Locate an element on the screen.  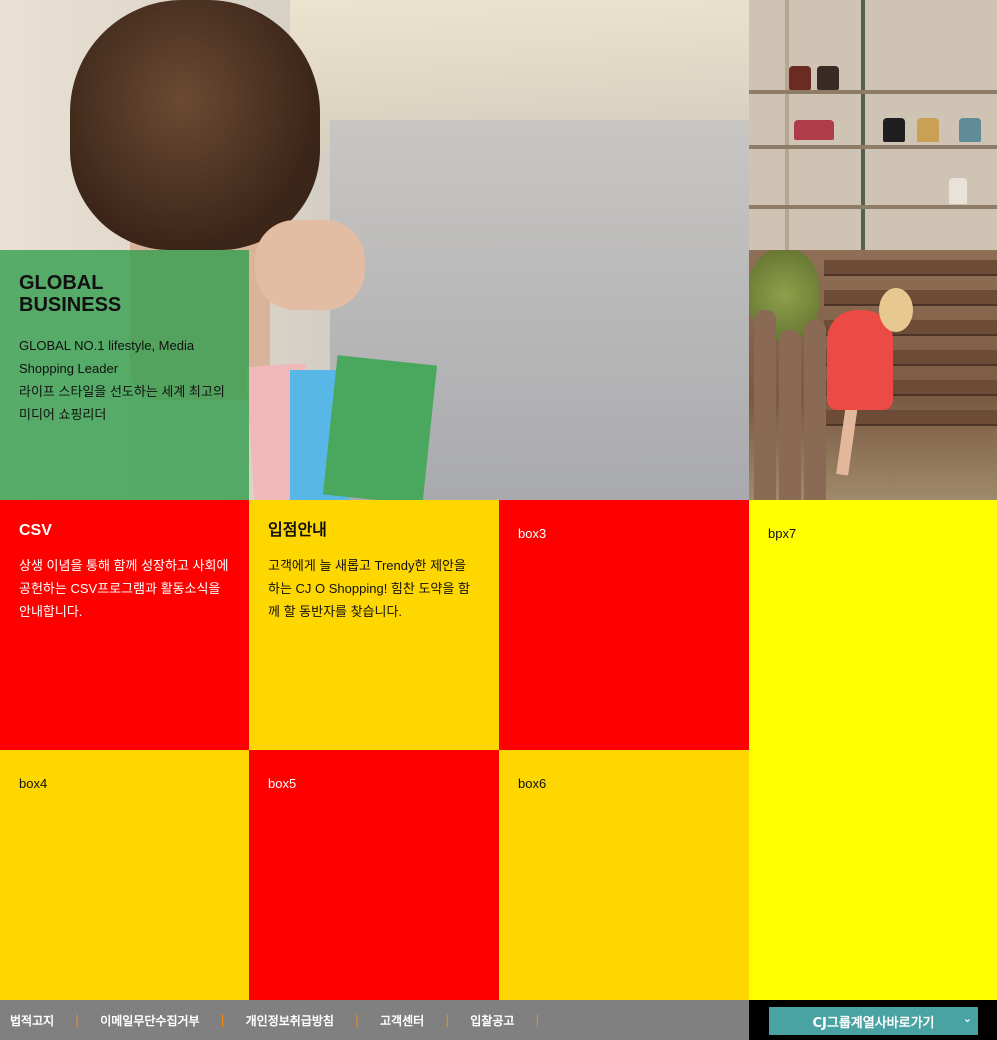
partner-title: 입점안내 is located at coordinates (297, 530).